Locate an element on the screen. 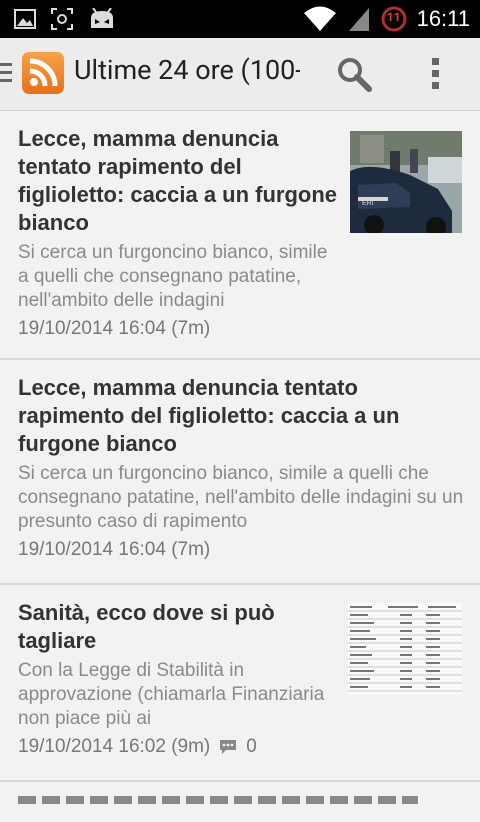 The height and width of the screenshot is (822, 480). article-title: Sanità, ecco dove si può tagliare is located at coordinates (146, 626).